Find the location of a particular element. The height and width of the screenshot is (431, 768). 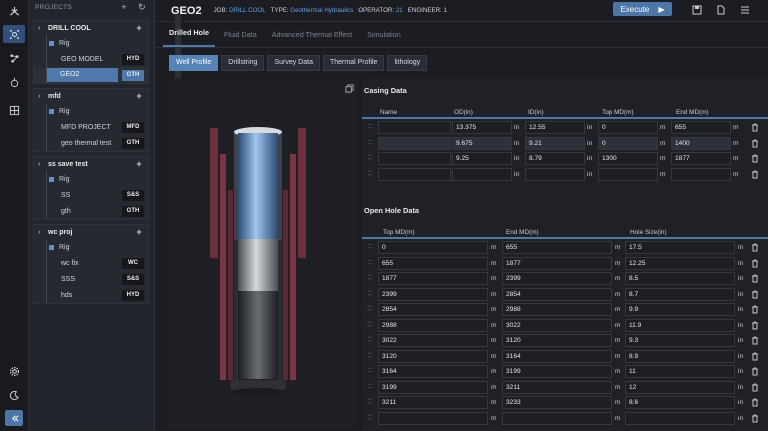

casing-cell-end: 655 is located at coordinates (701, 127).